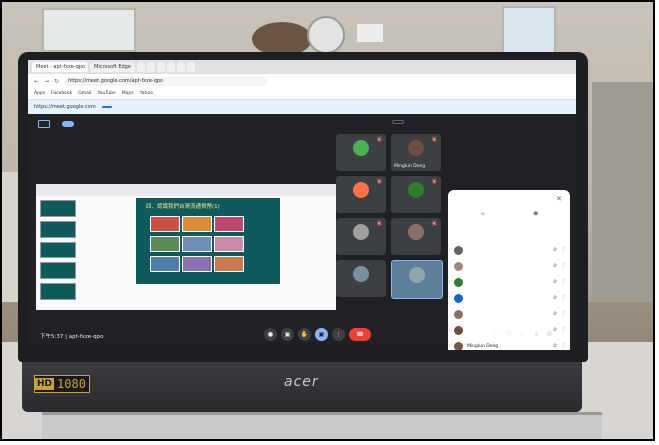 This screenshot has height=445, width=659. Describe the element at coordinates (287, 334) in the screenshot. I see `camera-icon: ▣` at that location.